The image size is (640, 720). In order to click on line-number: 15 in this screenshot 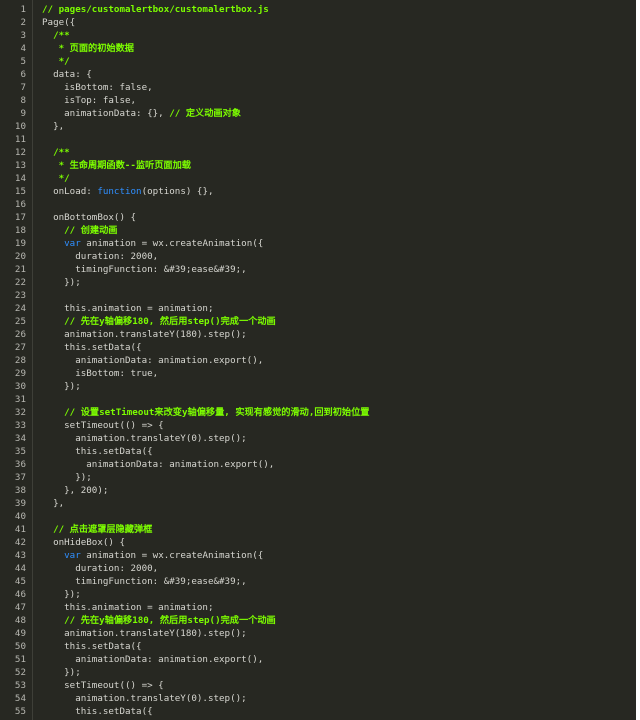, I will do `click(20, 191)`.